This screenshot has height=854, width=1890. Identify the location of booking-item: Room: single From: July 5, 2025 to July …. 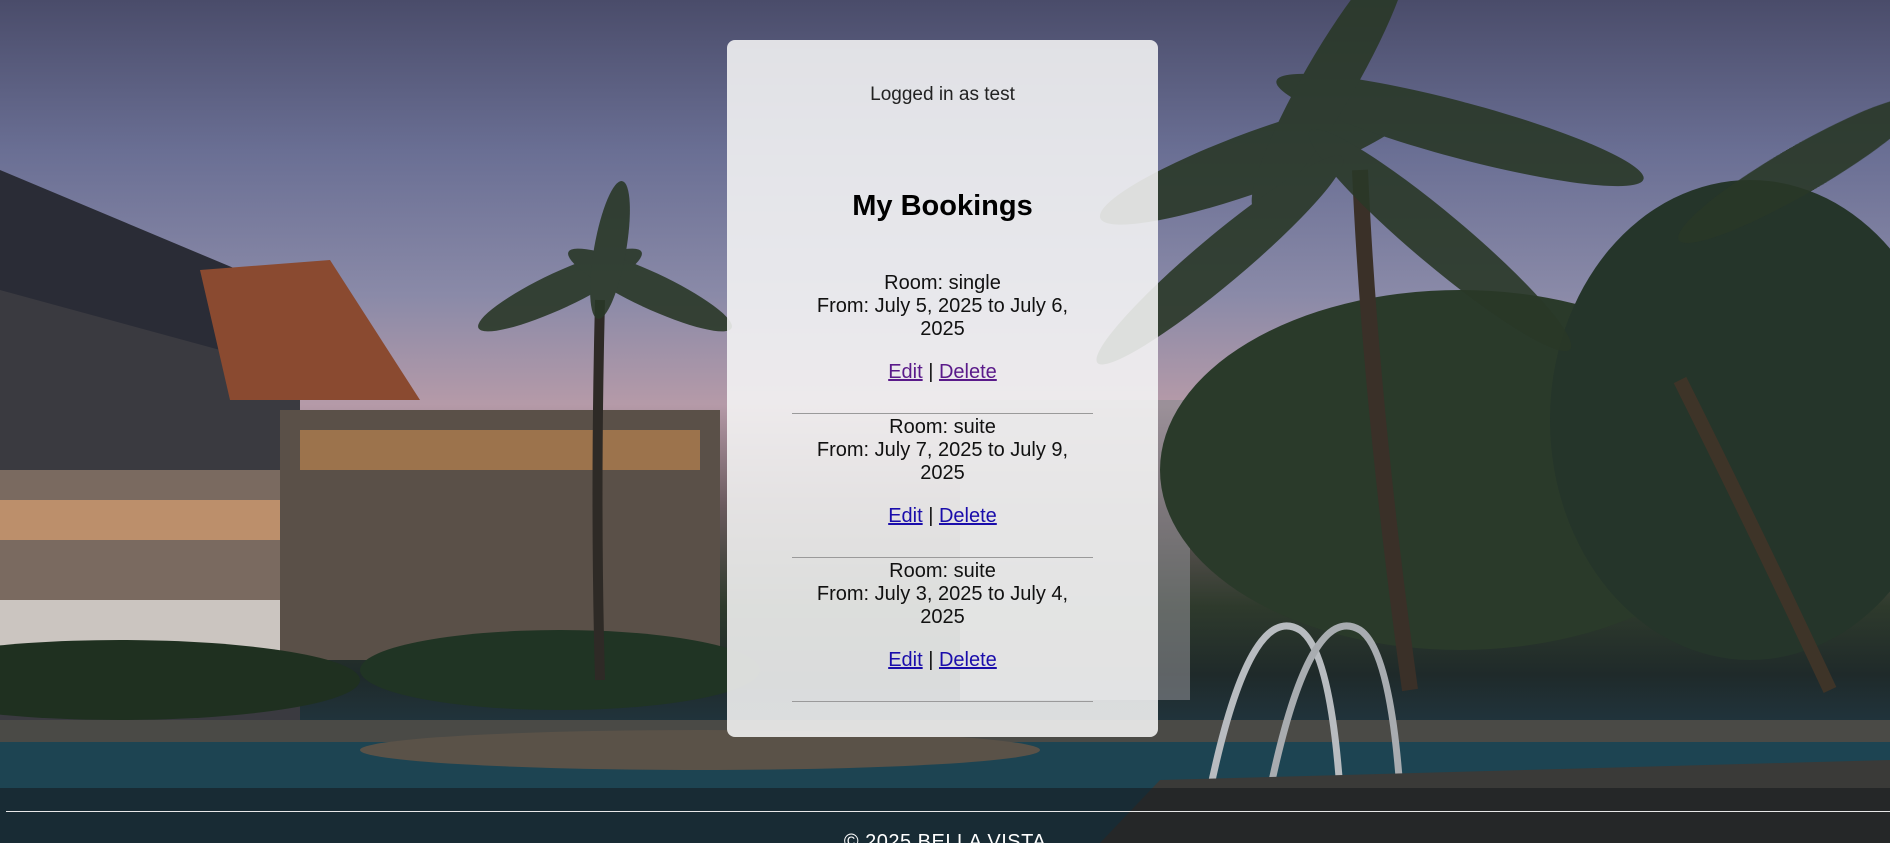
(942, 343).